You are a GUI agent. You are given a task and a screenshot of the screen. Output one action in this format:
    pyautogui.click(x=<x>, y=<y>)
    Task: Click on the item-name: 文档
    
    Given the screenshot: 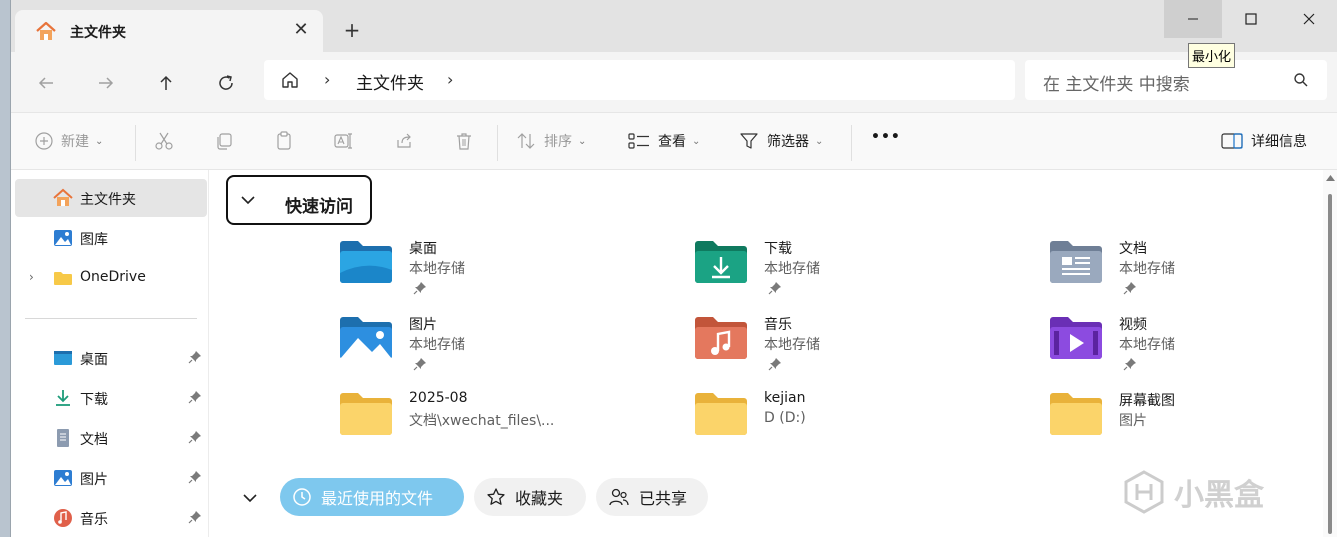 What is the action you would take?
    pyautogui.click(x=1133, y=249)
    